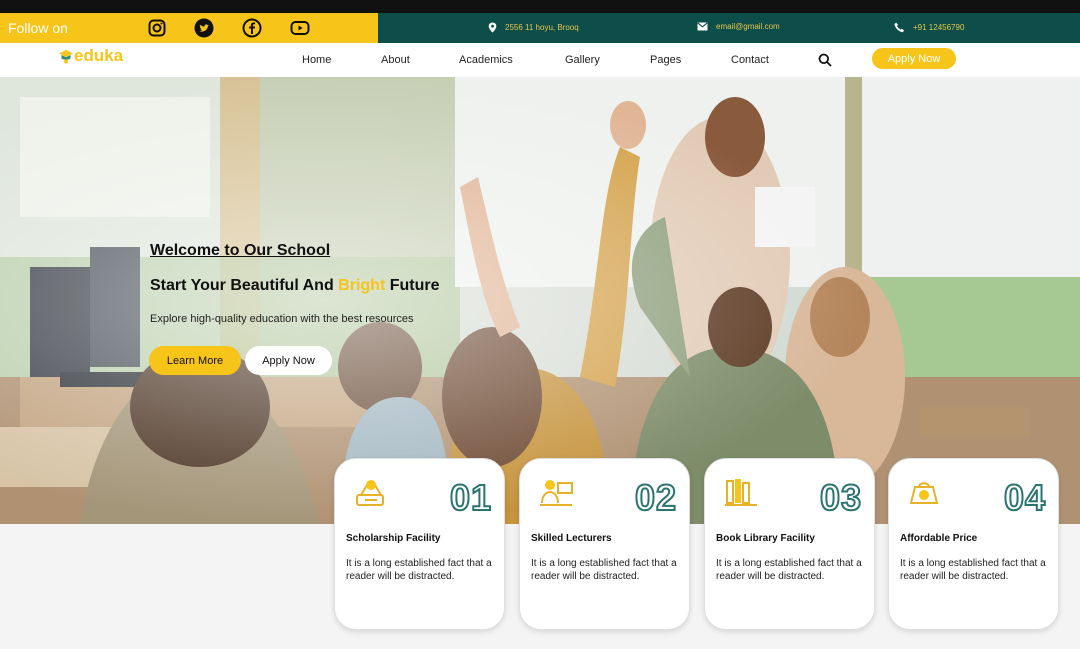 The width and height of the screenshot is (1080, 649). I want to click on scholarship-icon, so click(370, 493).